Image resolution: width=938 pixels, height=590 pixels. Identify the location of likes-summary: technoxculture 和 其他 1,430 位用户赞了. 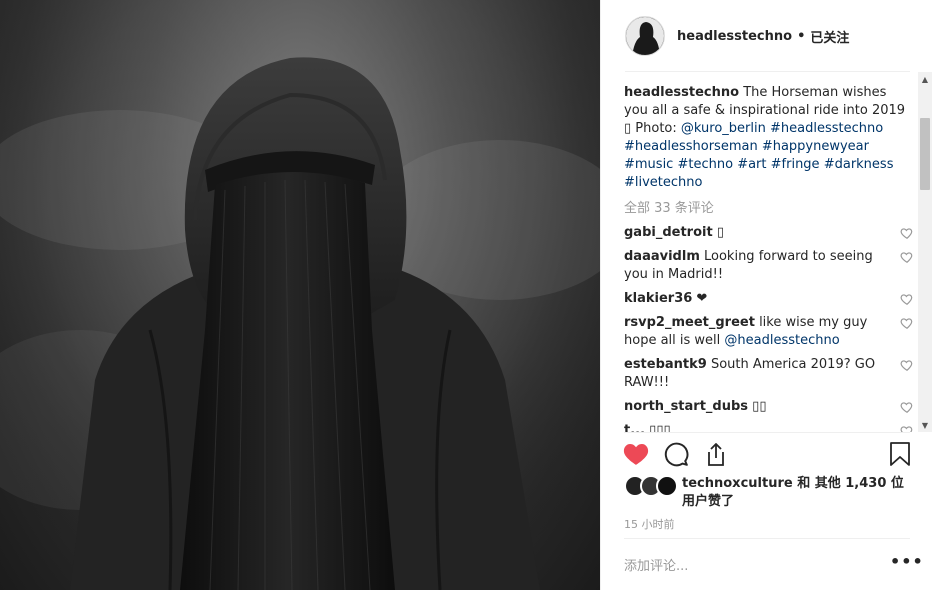
(769, 493).